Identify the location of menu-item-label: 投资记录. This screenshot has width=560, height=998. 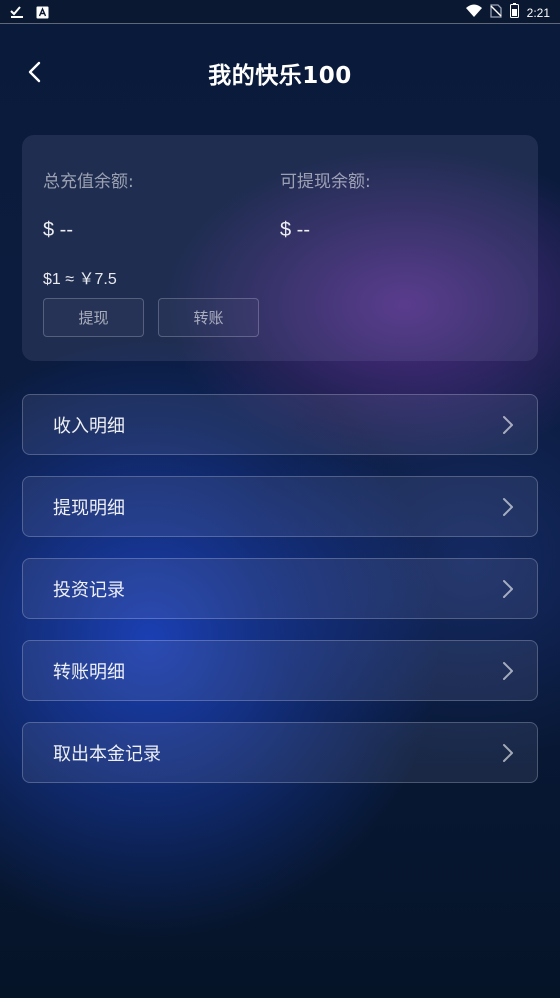
(89, 590).